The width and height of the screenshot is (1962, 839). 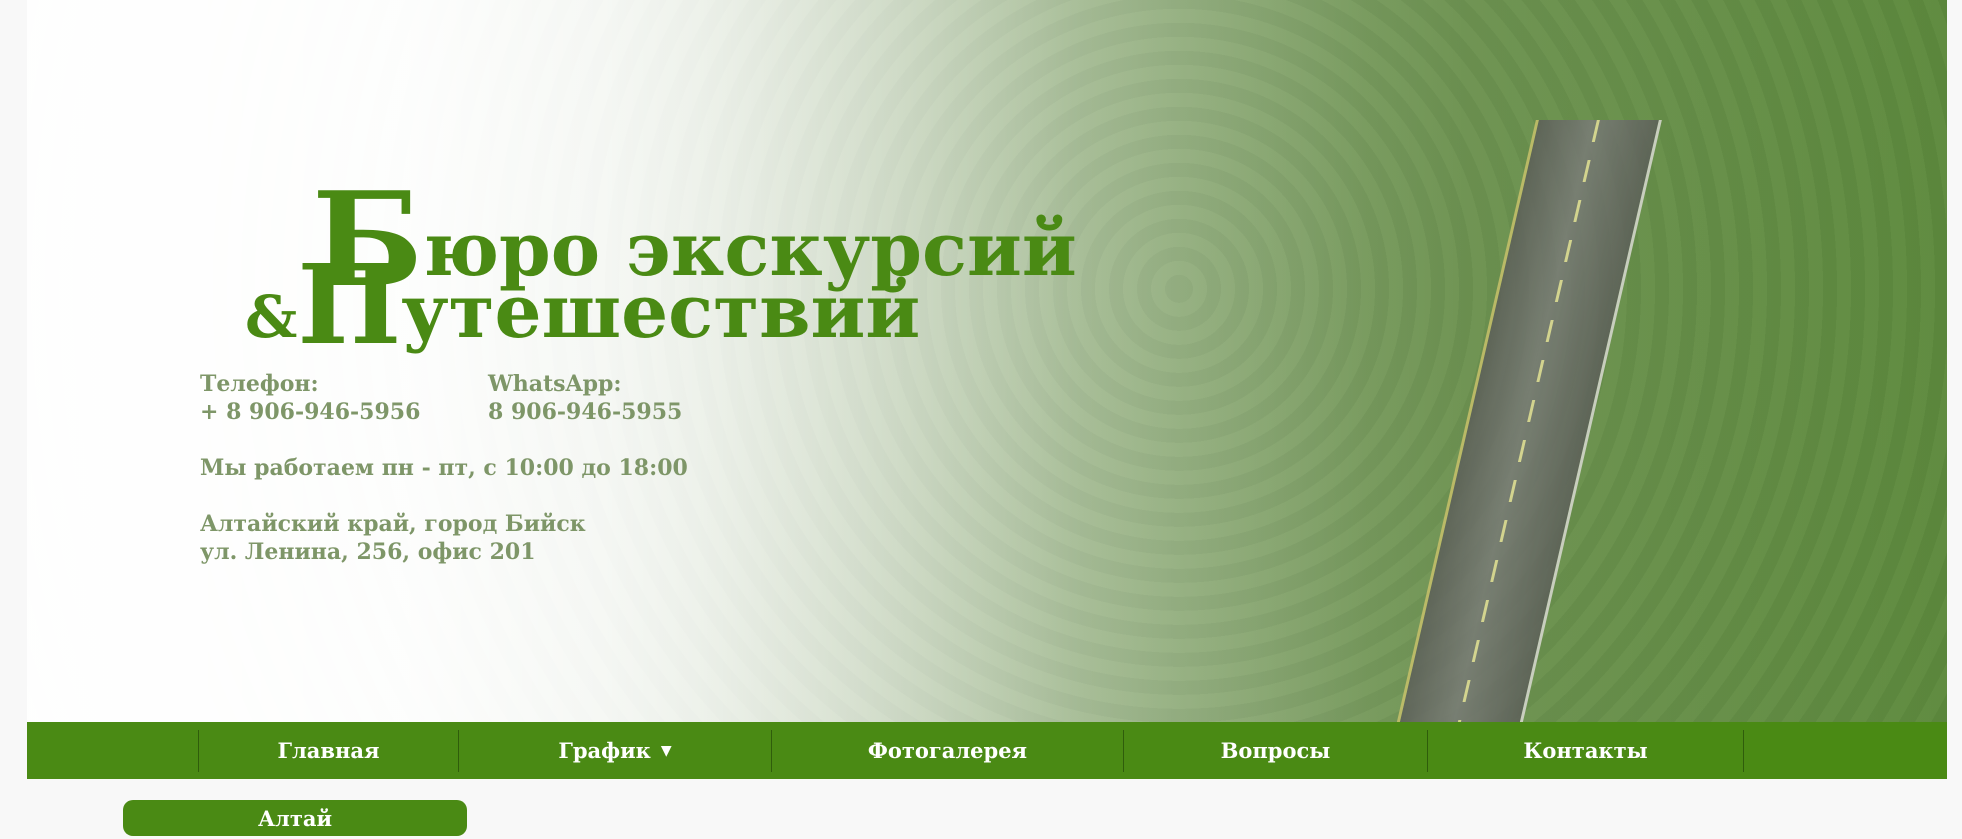 What do you see at coordinates (393, 524) in the screenshot?
I see `address-line-1: Алтайский край, город Бийск` at bounding box center [393, 524].